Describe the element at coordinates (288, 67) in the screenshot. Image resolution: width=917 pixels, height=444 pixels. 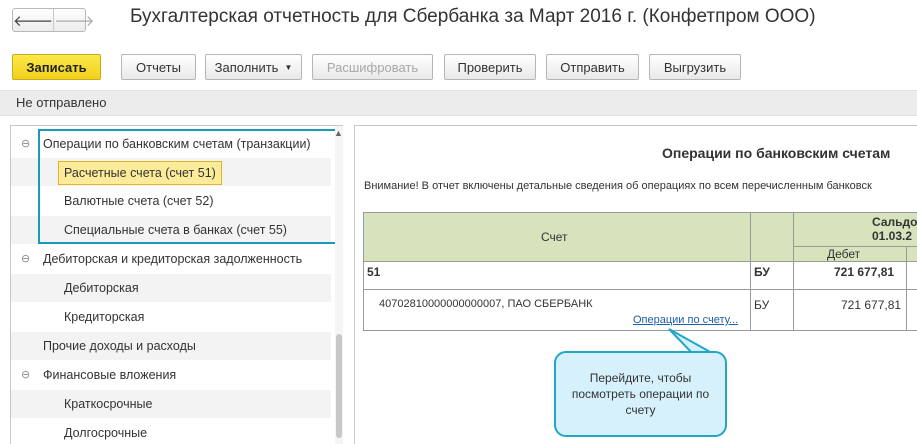
I see `chevron-down-icon: ▼` at that location.